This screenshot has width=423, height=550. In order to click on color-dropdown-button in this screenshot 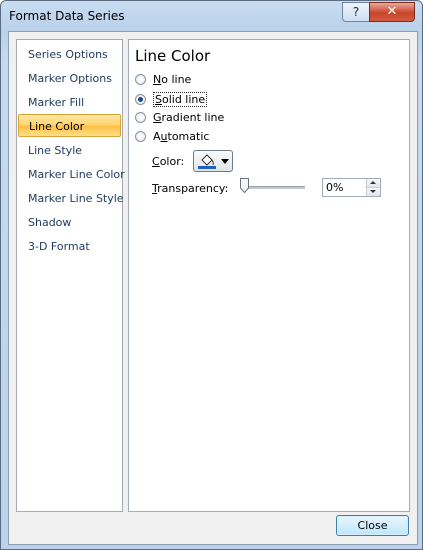, I will do `click(213, 161)`.